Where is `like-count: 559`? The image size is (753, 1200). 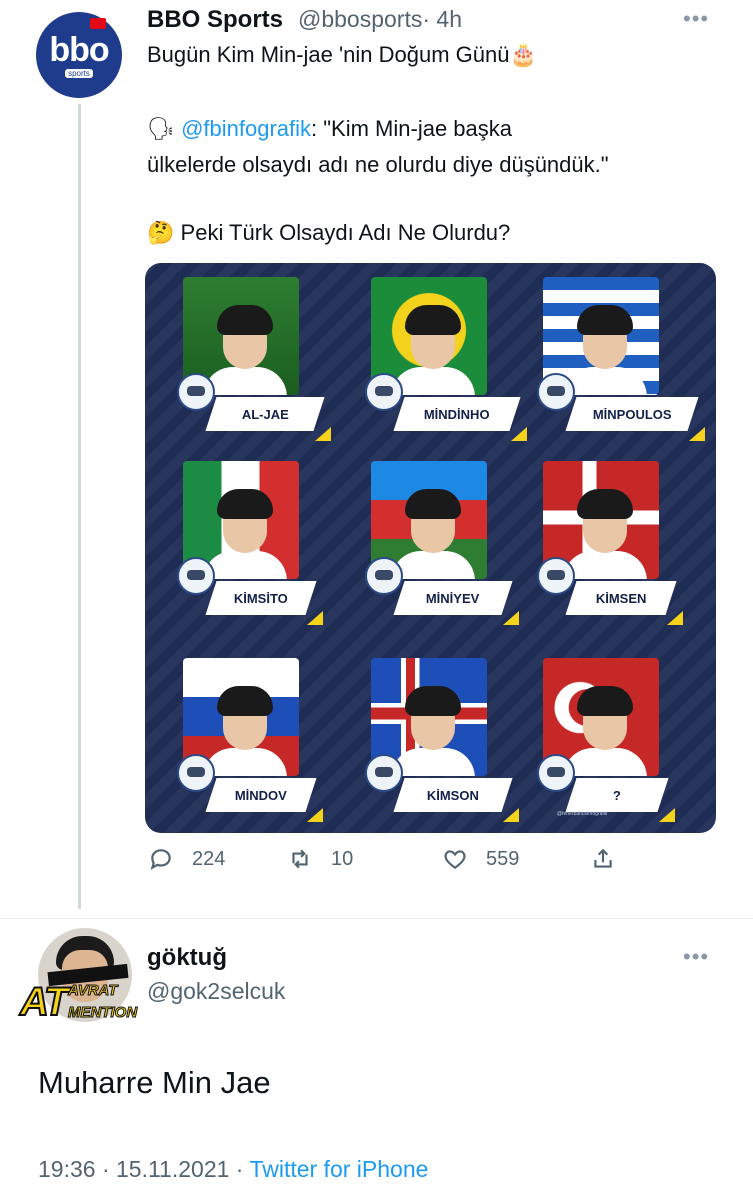
like-count: 559 is located at coordinates (503, 858).